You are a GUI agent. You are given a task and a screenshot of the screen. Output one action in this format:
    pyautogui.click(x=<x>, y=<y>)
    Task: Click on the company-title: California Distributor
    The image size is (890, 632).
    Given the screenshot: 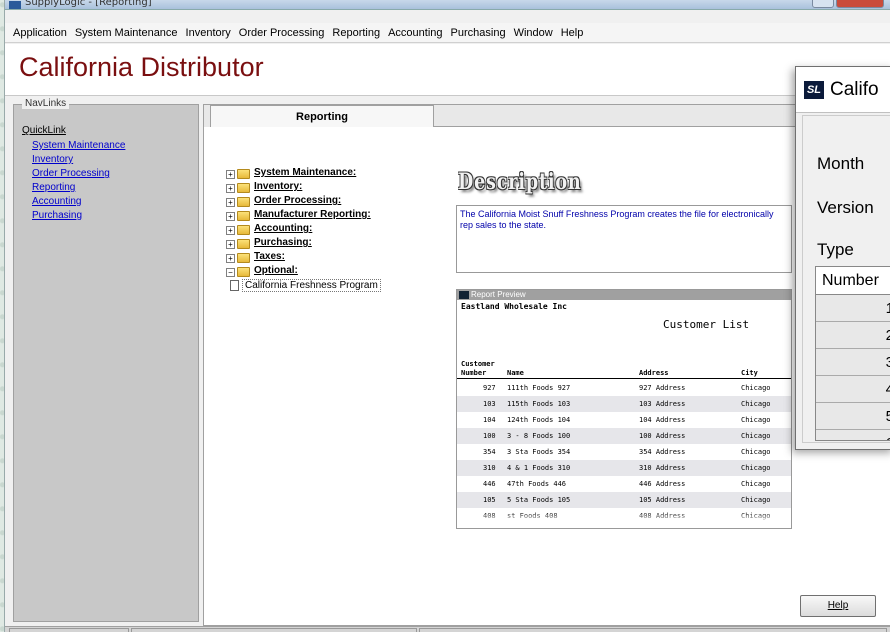 What is the action you would take?
    pyautogui.click(x=141, y=67)
    